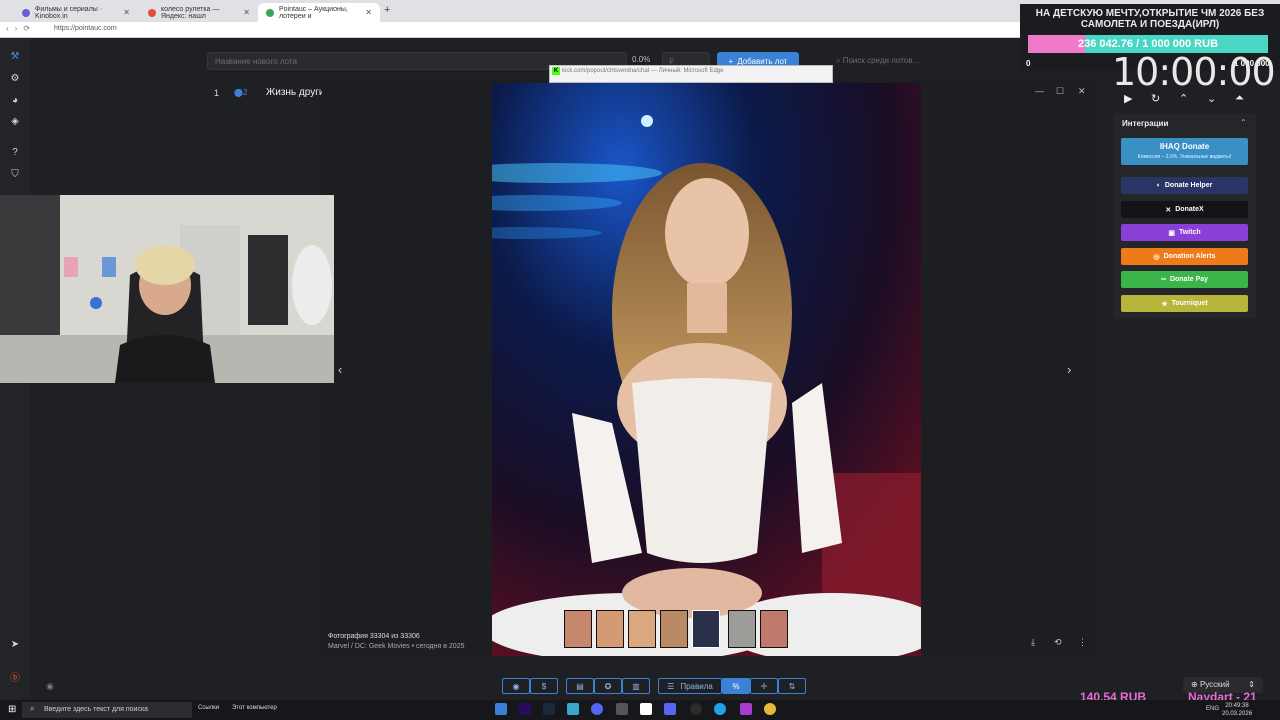 The width and height of the screenshot is (1280, 720). Describe the element at coordinates (1194, 72) in the screenshot. I see `timer-display: 10:00:00` at that location.